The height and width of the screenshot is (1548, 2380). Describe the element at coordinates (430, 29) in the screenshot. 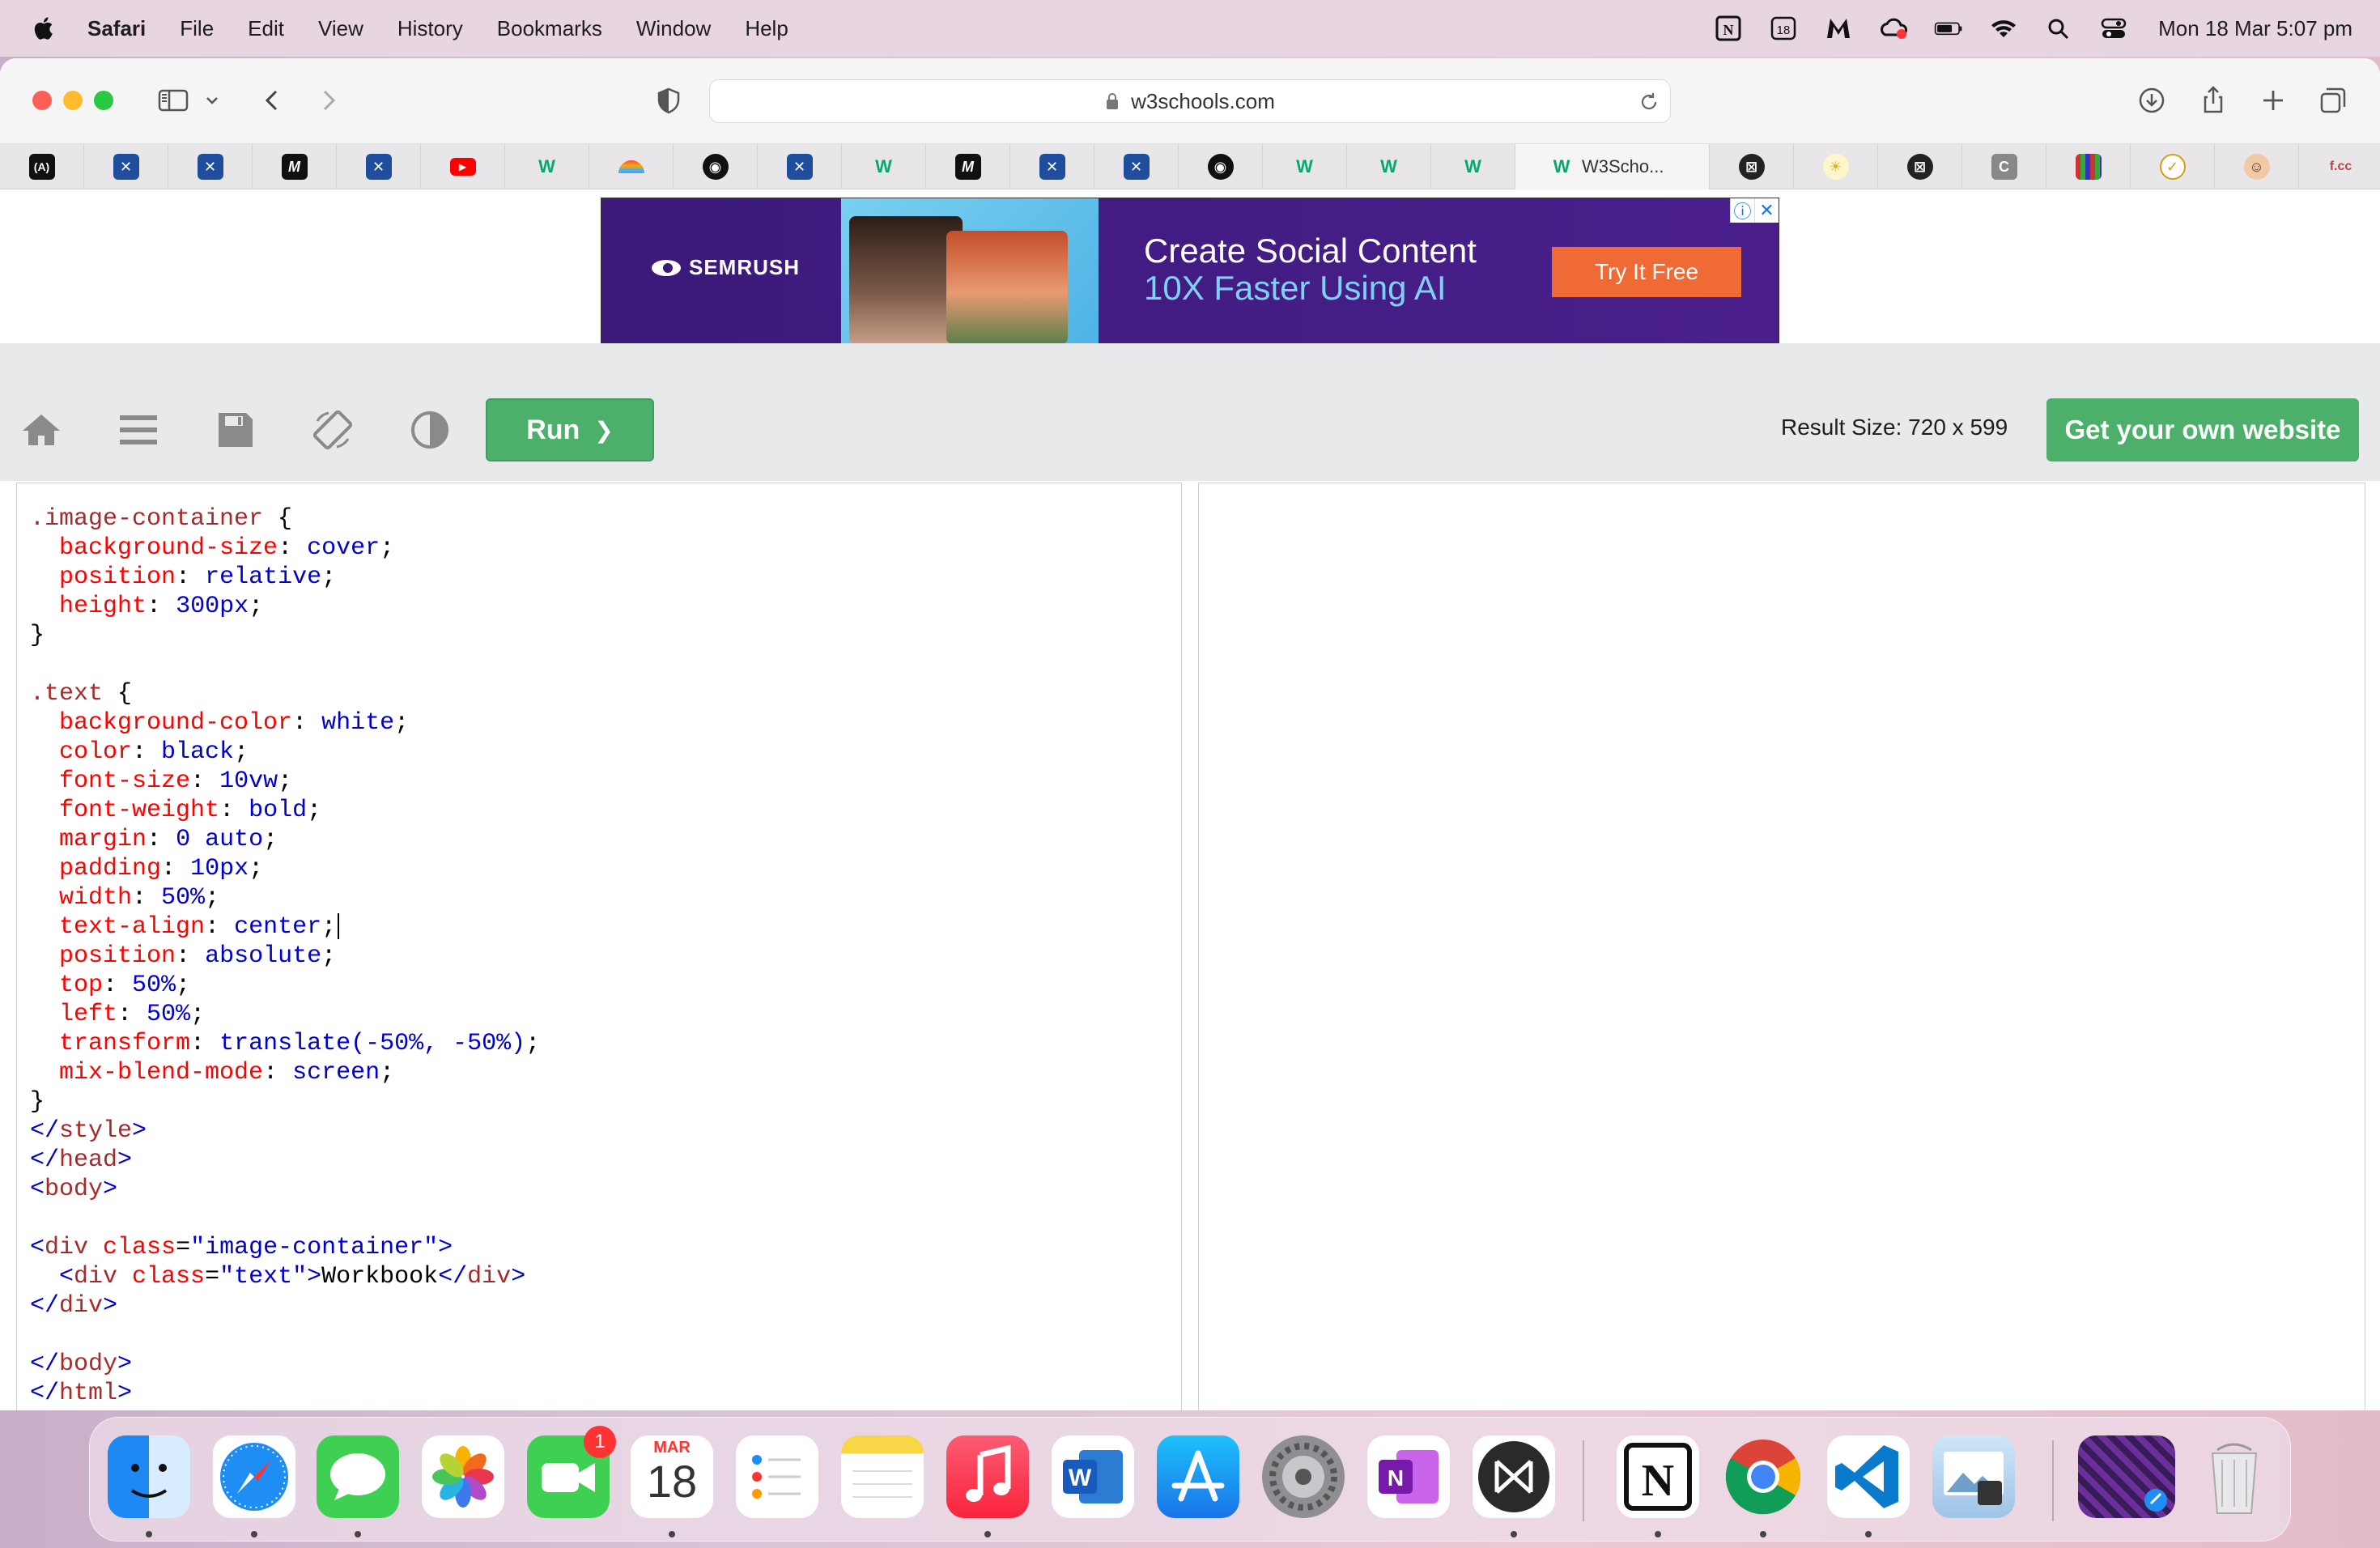

I see `menu-history: History` at that location.